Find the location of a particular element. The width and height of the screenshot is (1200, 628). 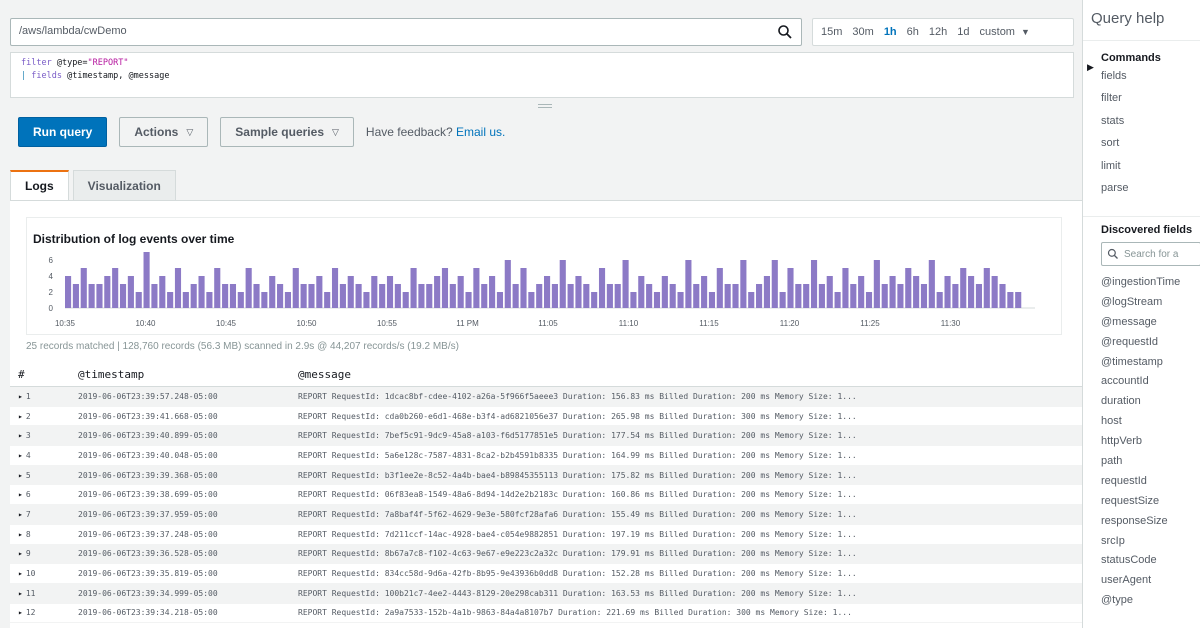

discovered-field: statusCode is located at coordinates (1150, 564).